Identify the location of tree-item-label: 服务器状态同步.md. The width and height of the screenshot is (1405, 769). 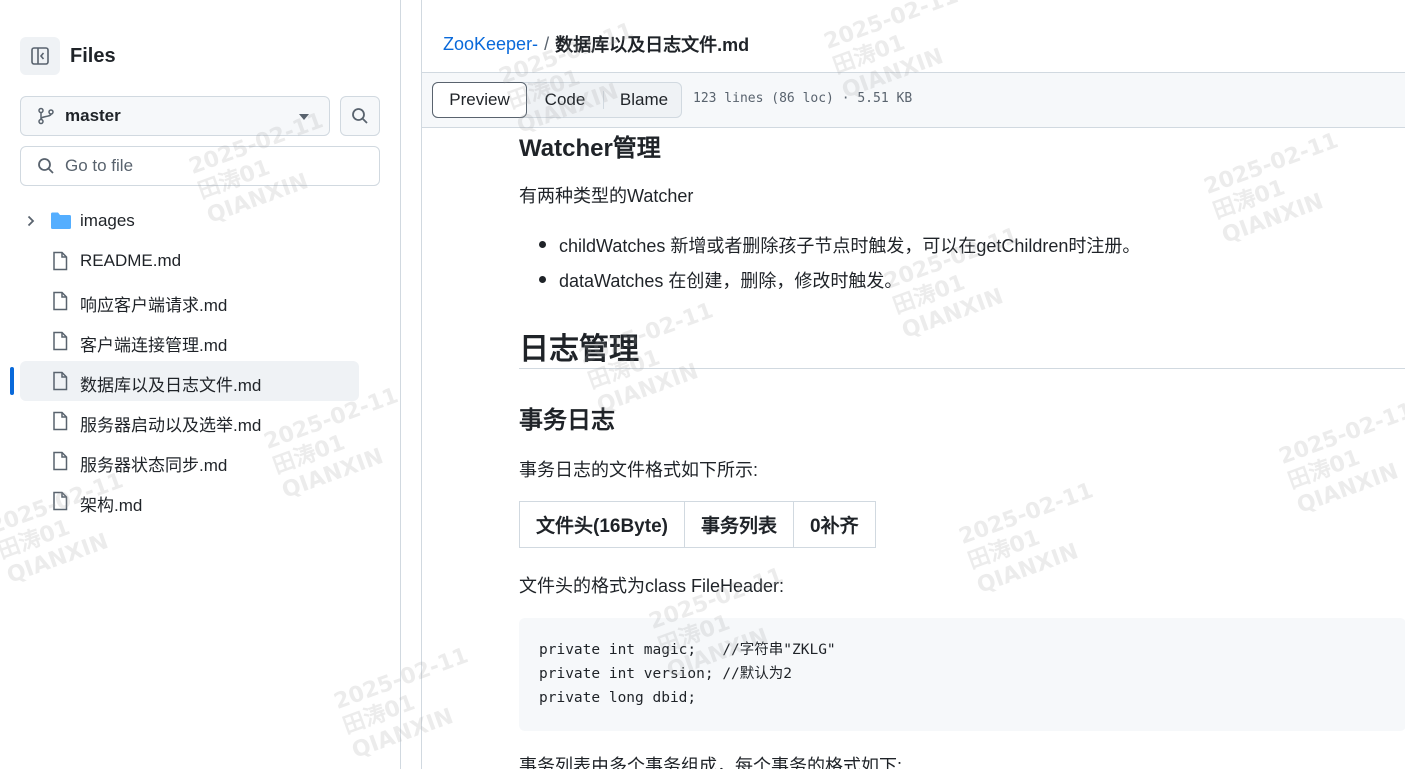
(154, 465).